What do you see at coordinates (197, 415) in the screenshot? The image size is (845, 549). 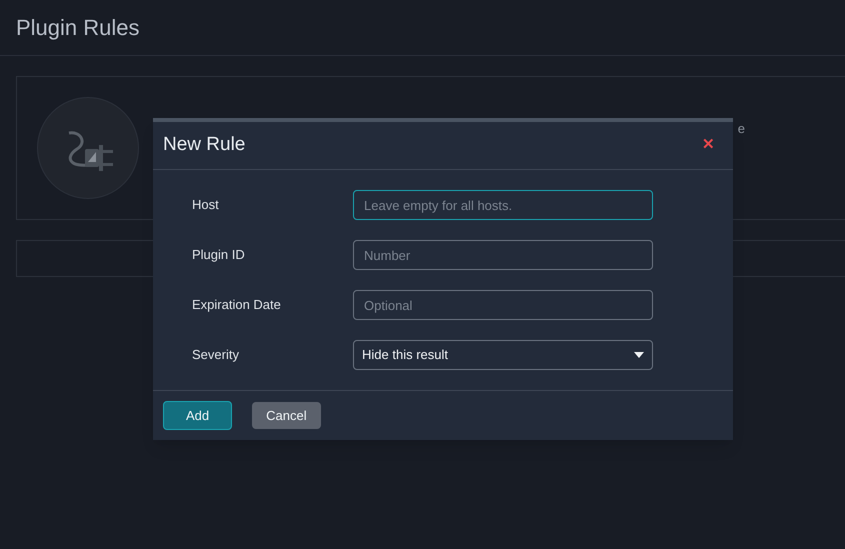 I see `add-button: Add` at bounding box center [197, 415].